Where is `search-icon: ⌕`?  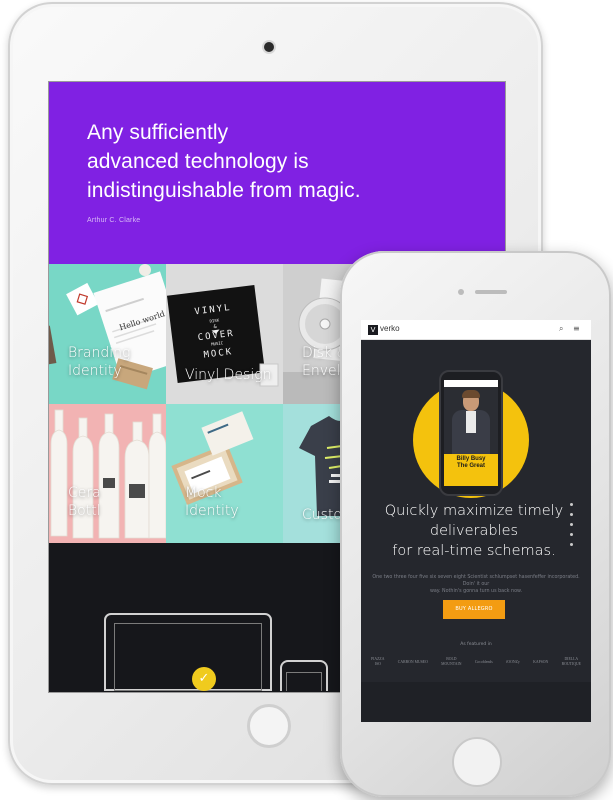
search-icon: ⌕ is located at coordinates (561, 329).